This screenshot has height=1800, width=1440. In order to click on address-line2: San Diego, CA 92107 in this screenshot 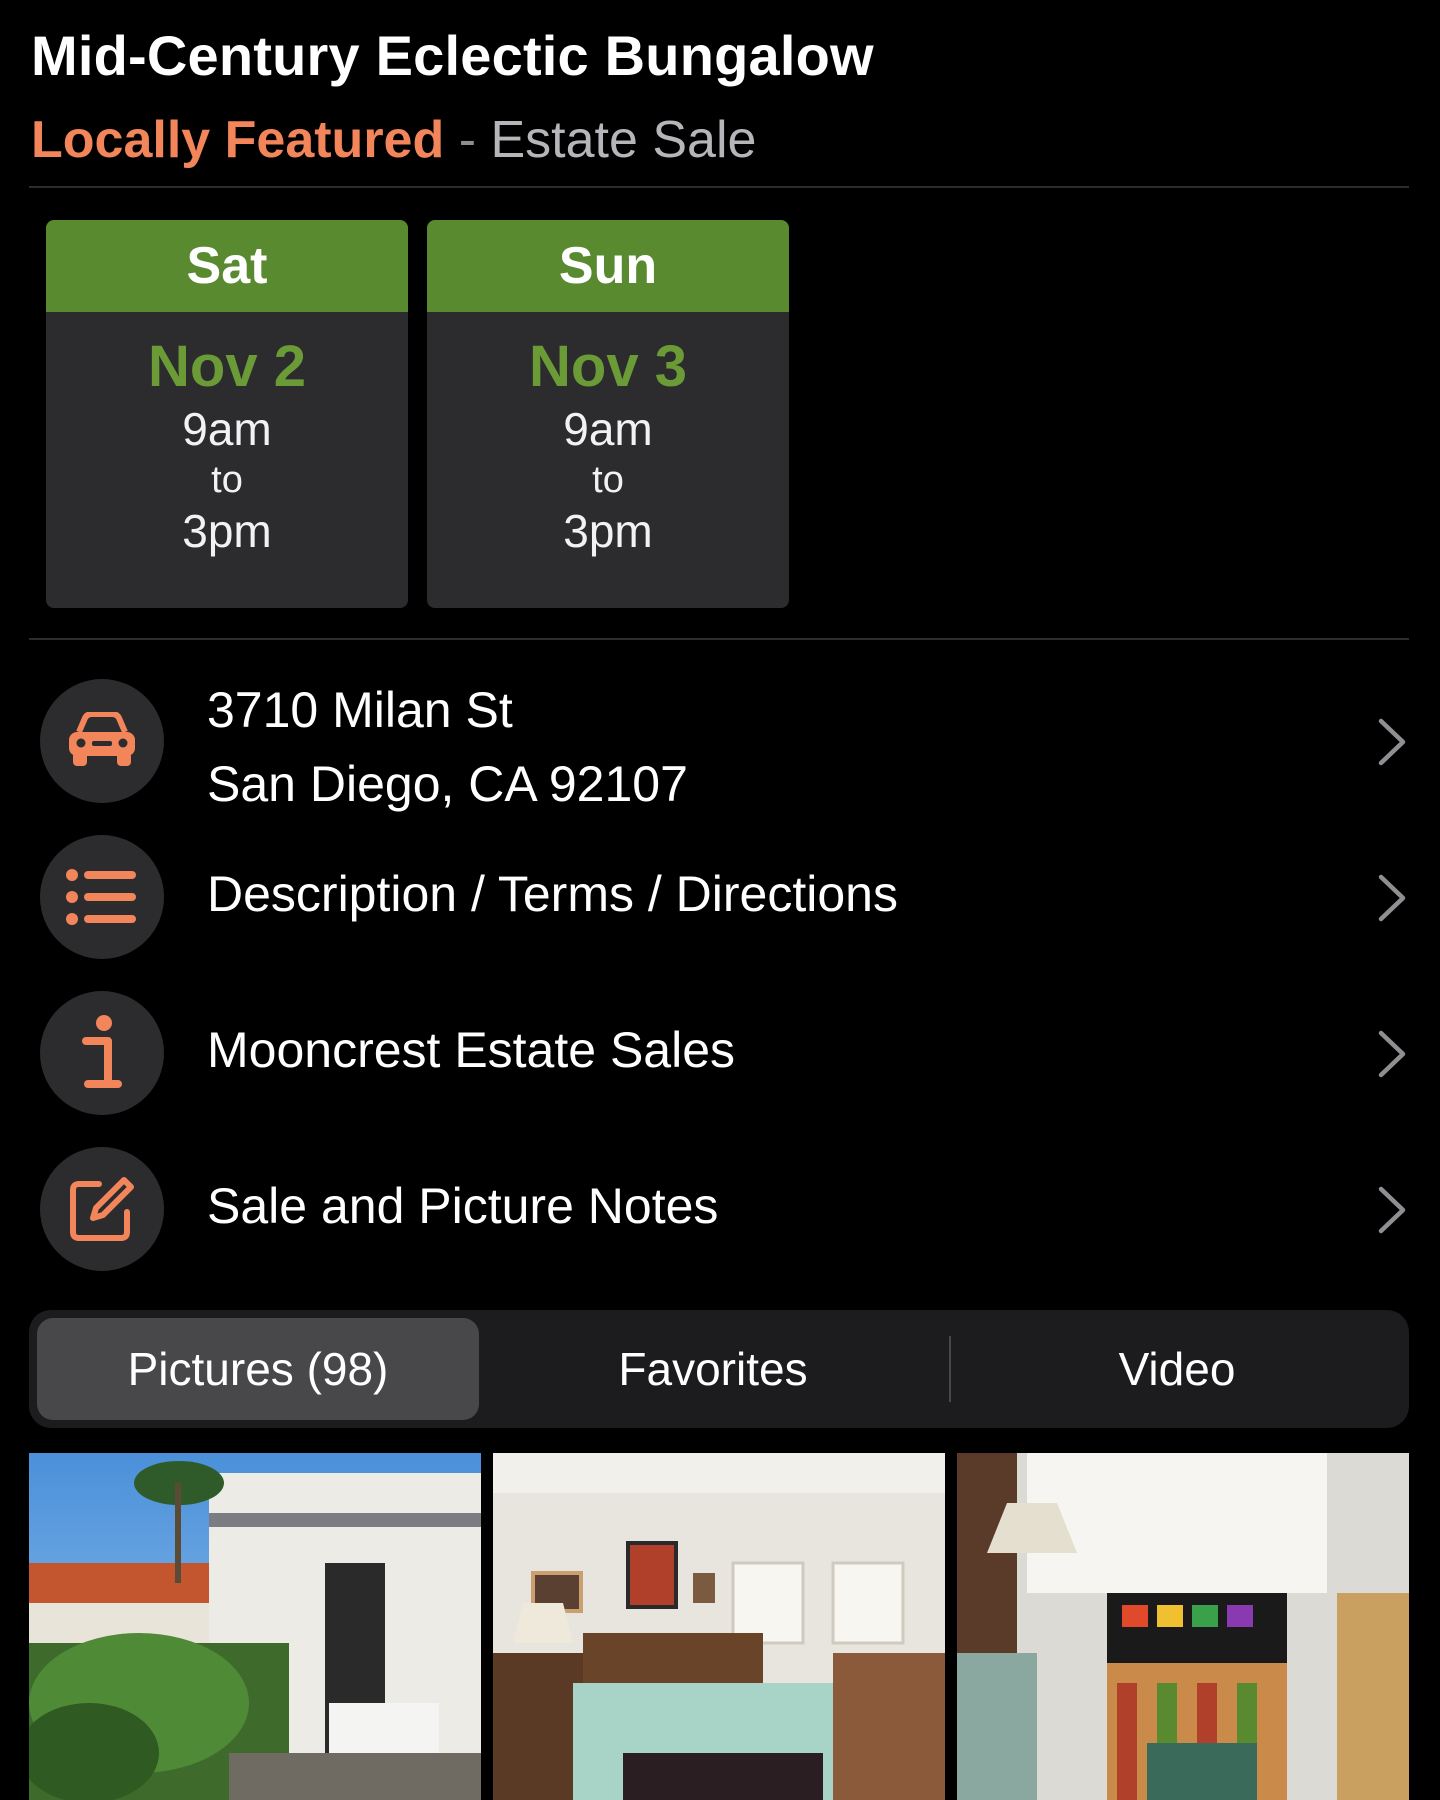, I will do `click(447, 784)`.